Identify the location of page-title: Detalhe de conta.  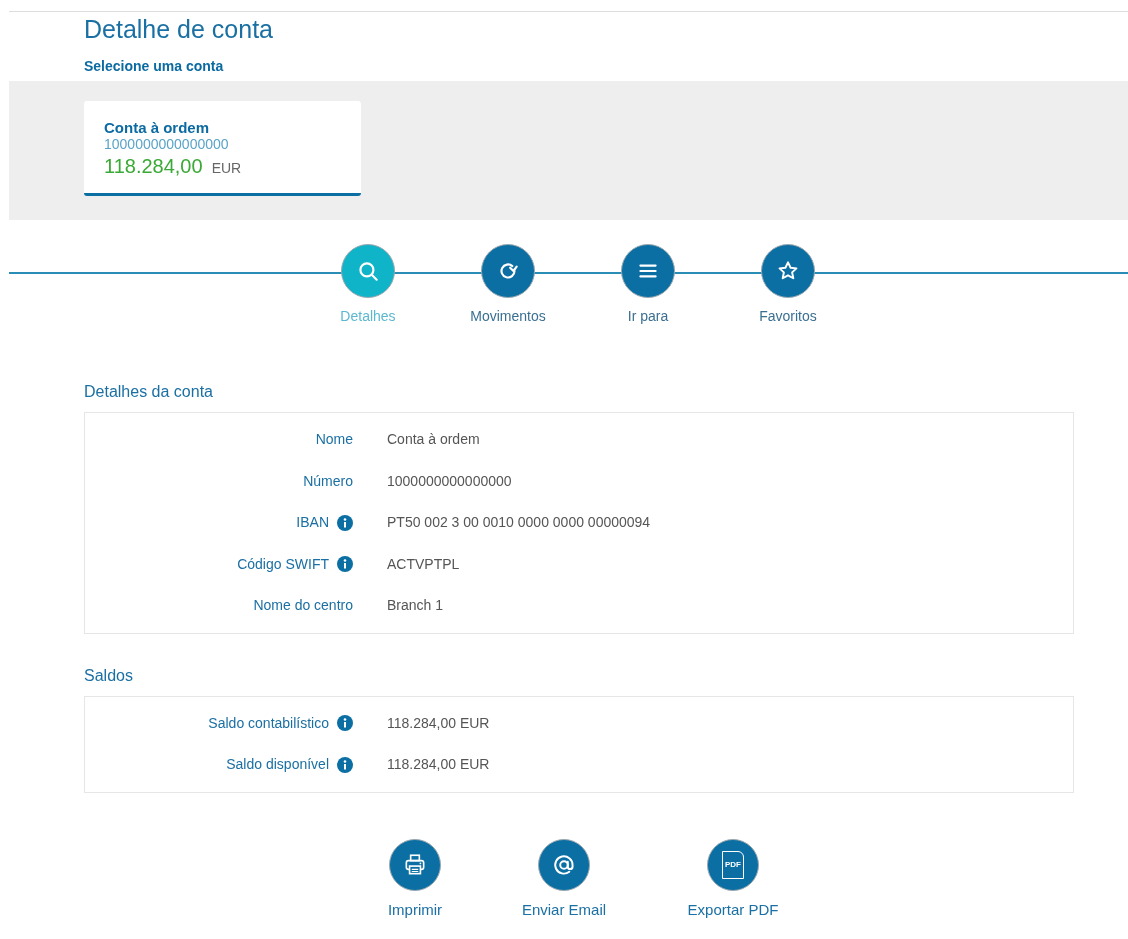
(179, 29).